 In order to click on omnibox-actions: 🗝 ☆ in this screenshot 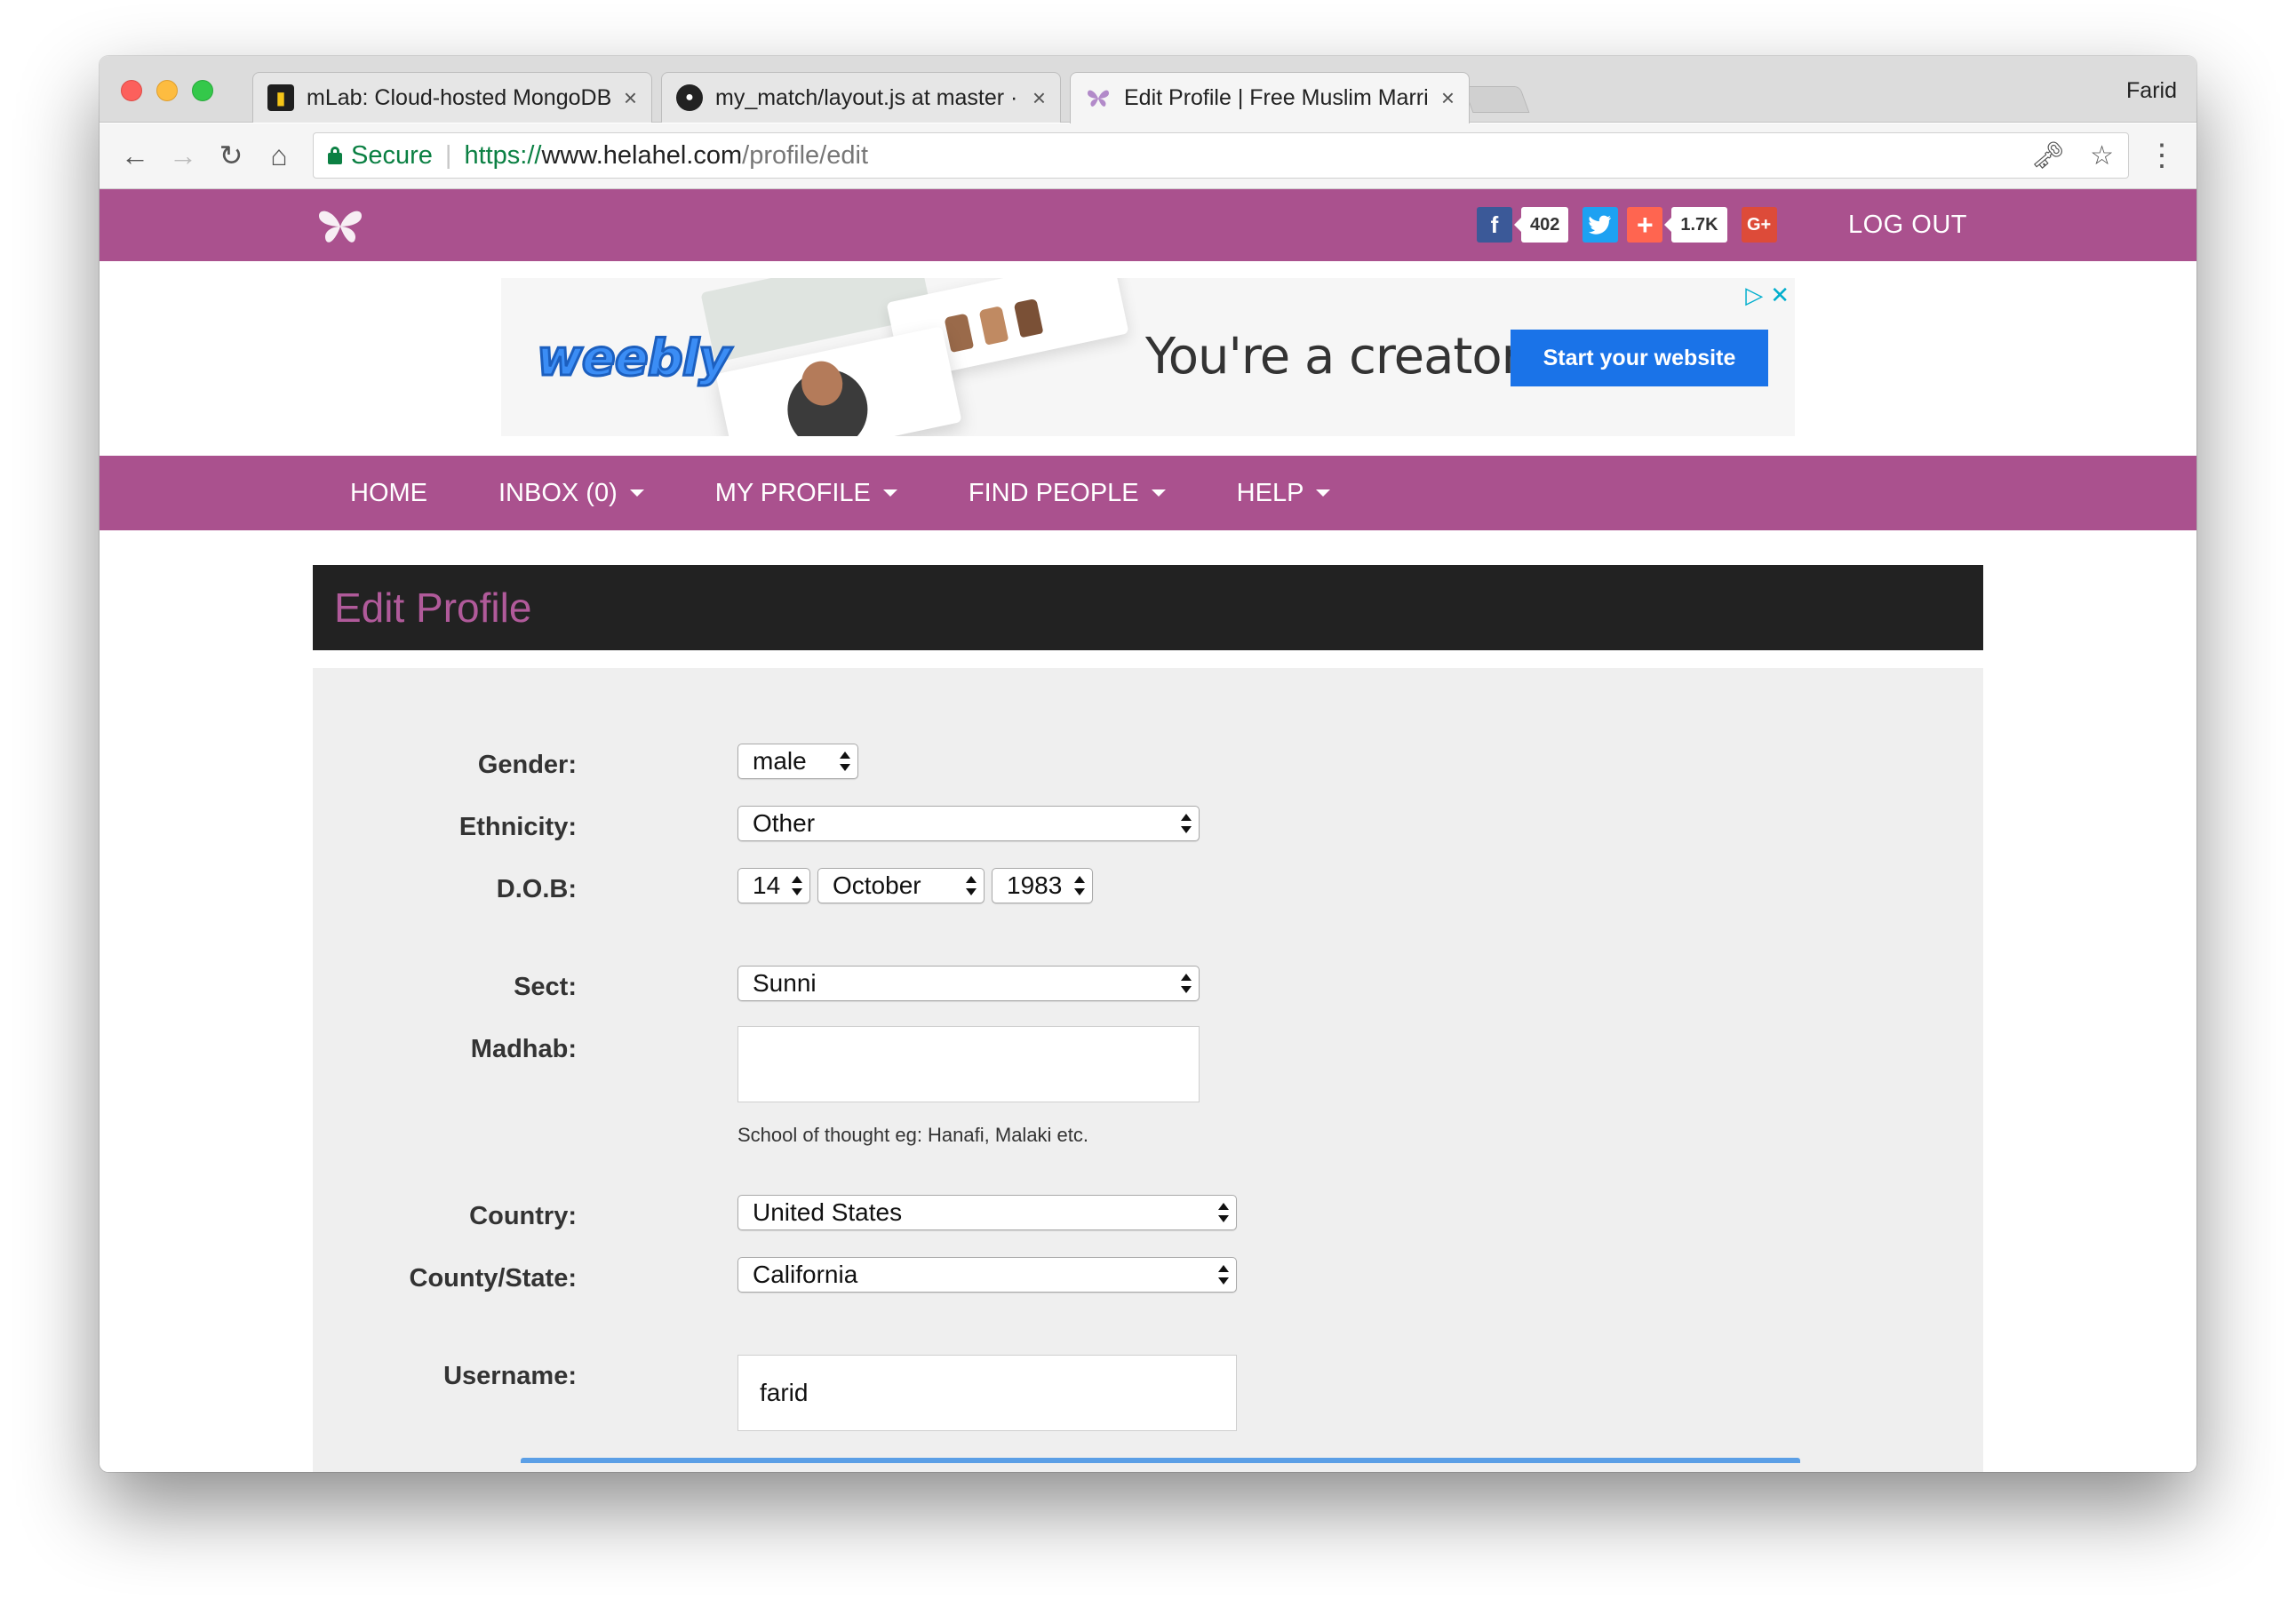, I will do `click(2072, 155)`.